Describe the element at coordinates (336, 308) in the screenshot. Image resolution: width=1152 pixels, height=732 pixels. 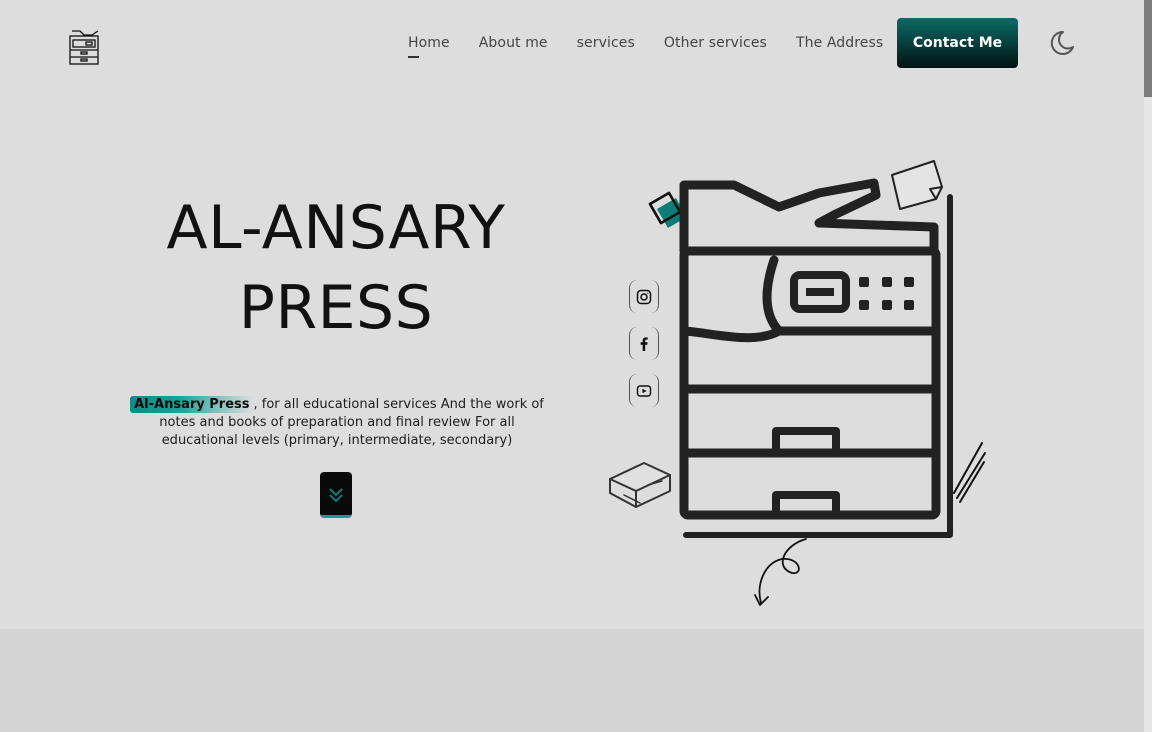
I see `hero-title-line2: PRESS` at that location.